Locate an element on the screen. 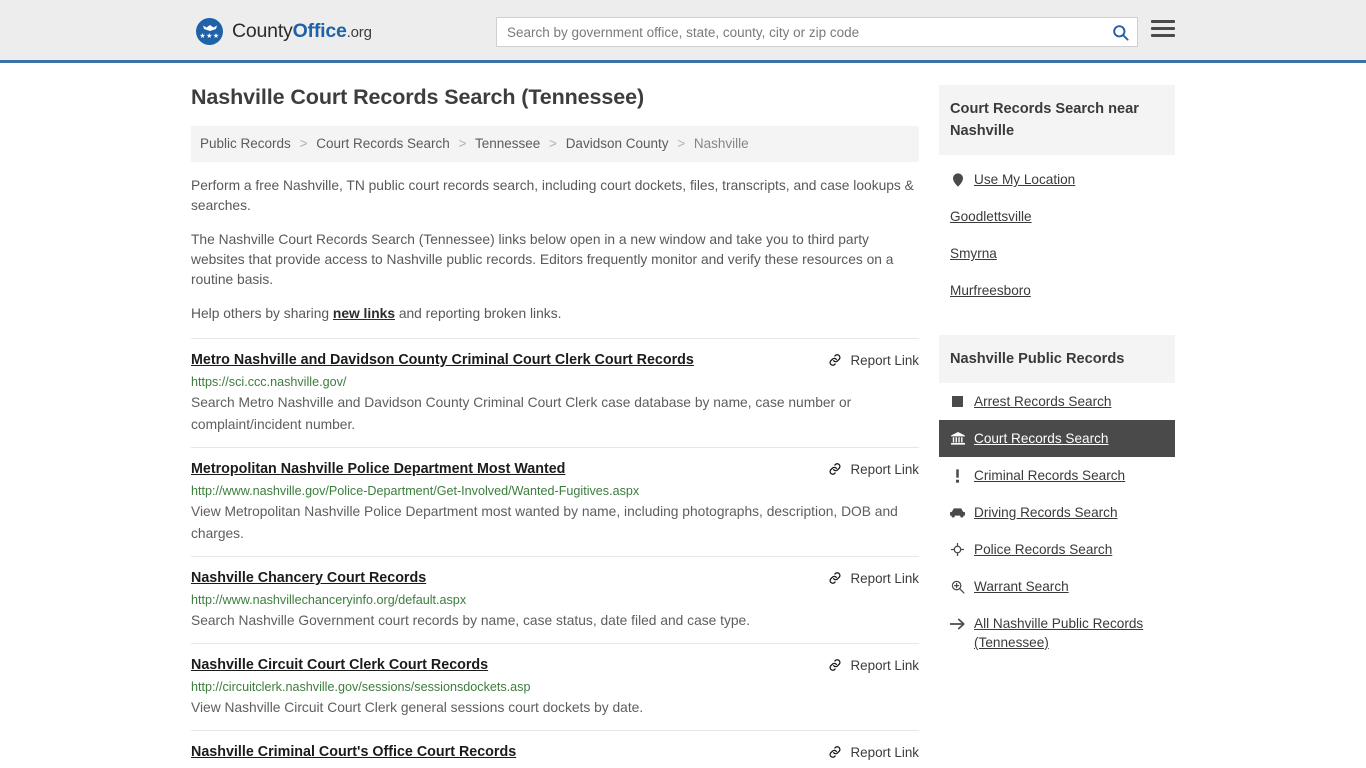  sidebar-item-police-records-search: Police Records Search is located at coordinates (1057, 549).